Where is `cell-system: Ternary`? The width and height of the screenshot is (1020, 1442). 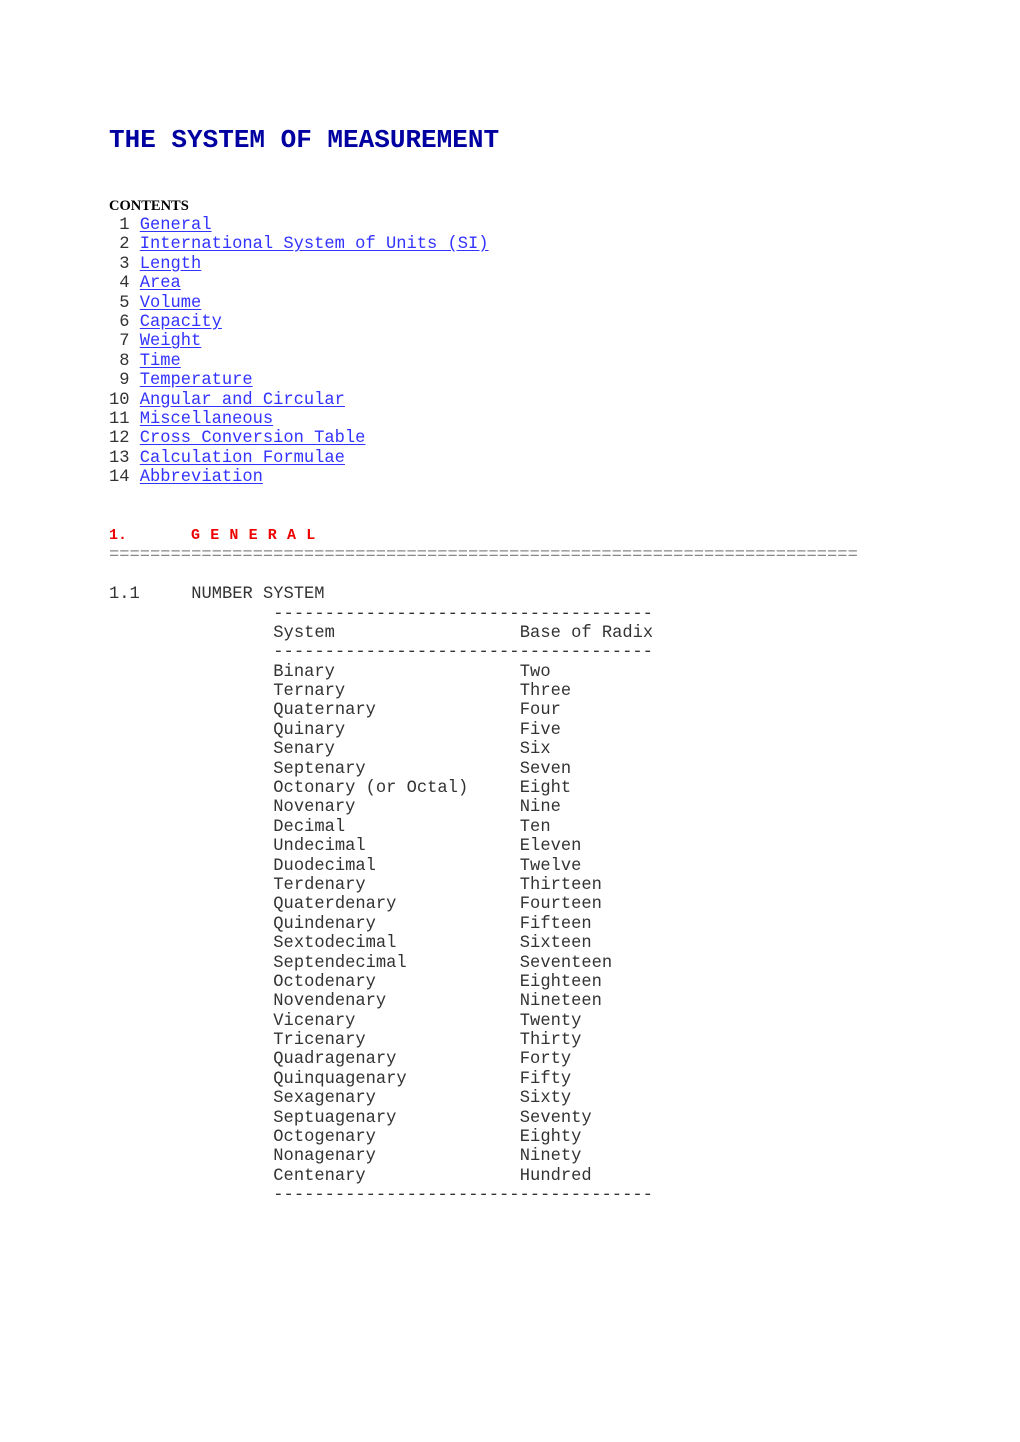
cell-system: Ternary is located at coordinates (309, 692).